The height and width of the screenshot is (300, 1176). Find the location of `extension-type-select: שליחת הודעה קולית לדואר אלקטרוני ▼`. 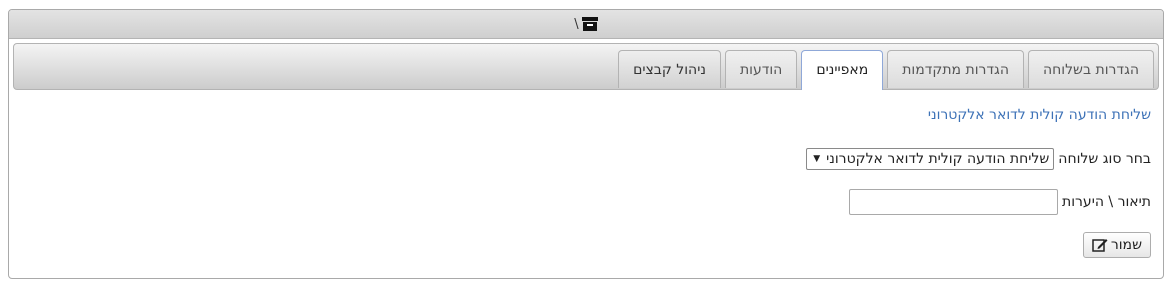

extension-type-select: שליחת הודעה קולית לדואר אלקטרוני ▼ is located at coordinates (930, 159).